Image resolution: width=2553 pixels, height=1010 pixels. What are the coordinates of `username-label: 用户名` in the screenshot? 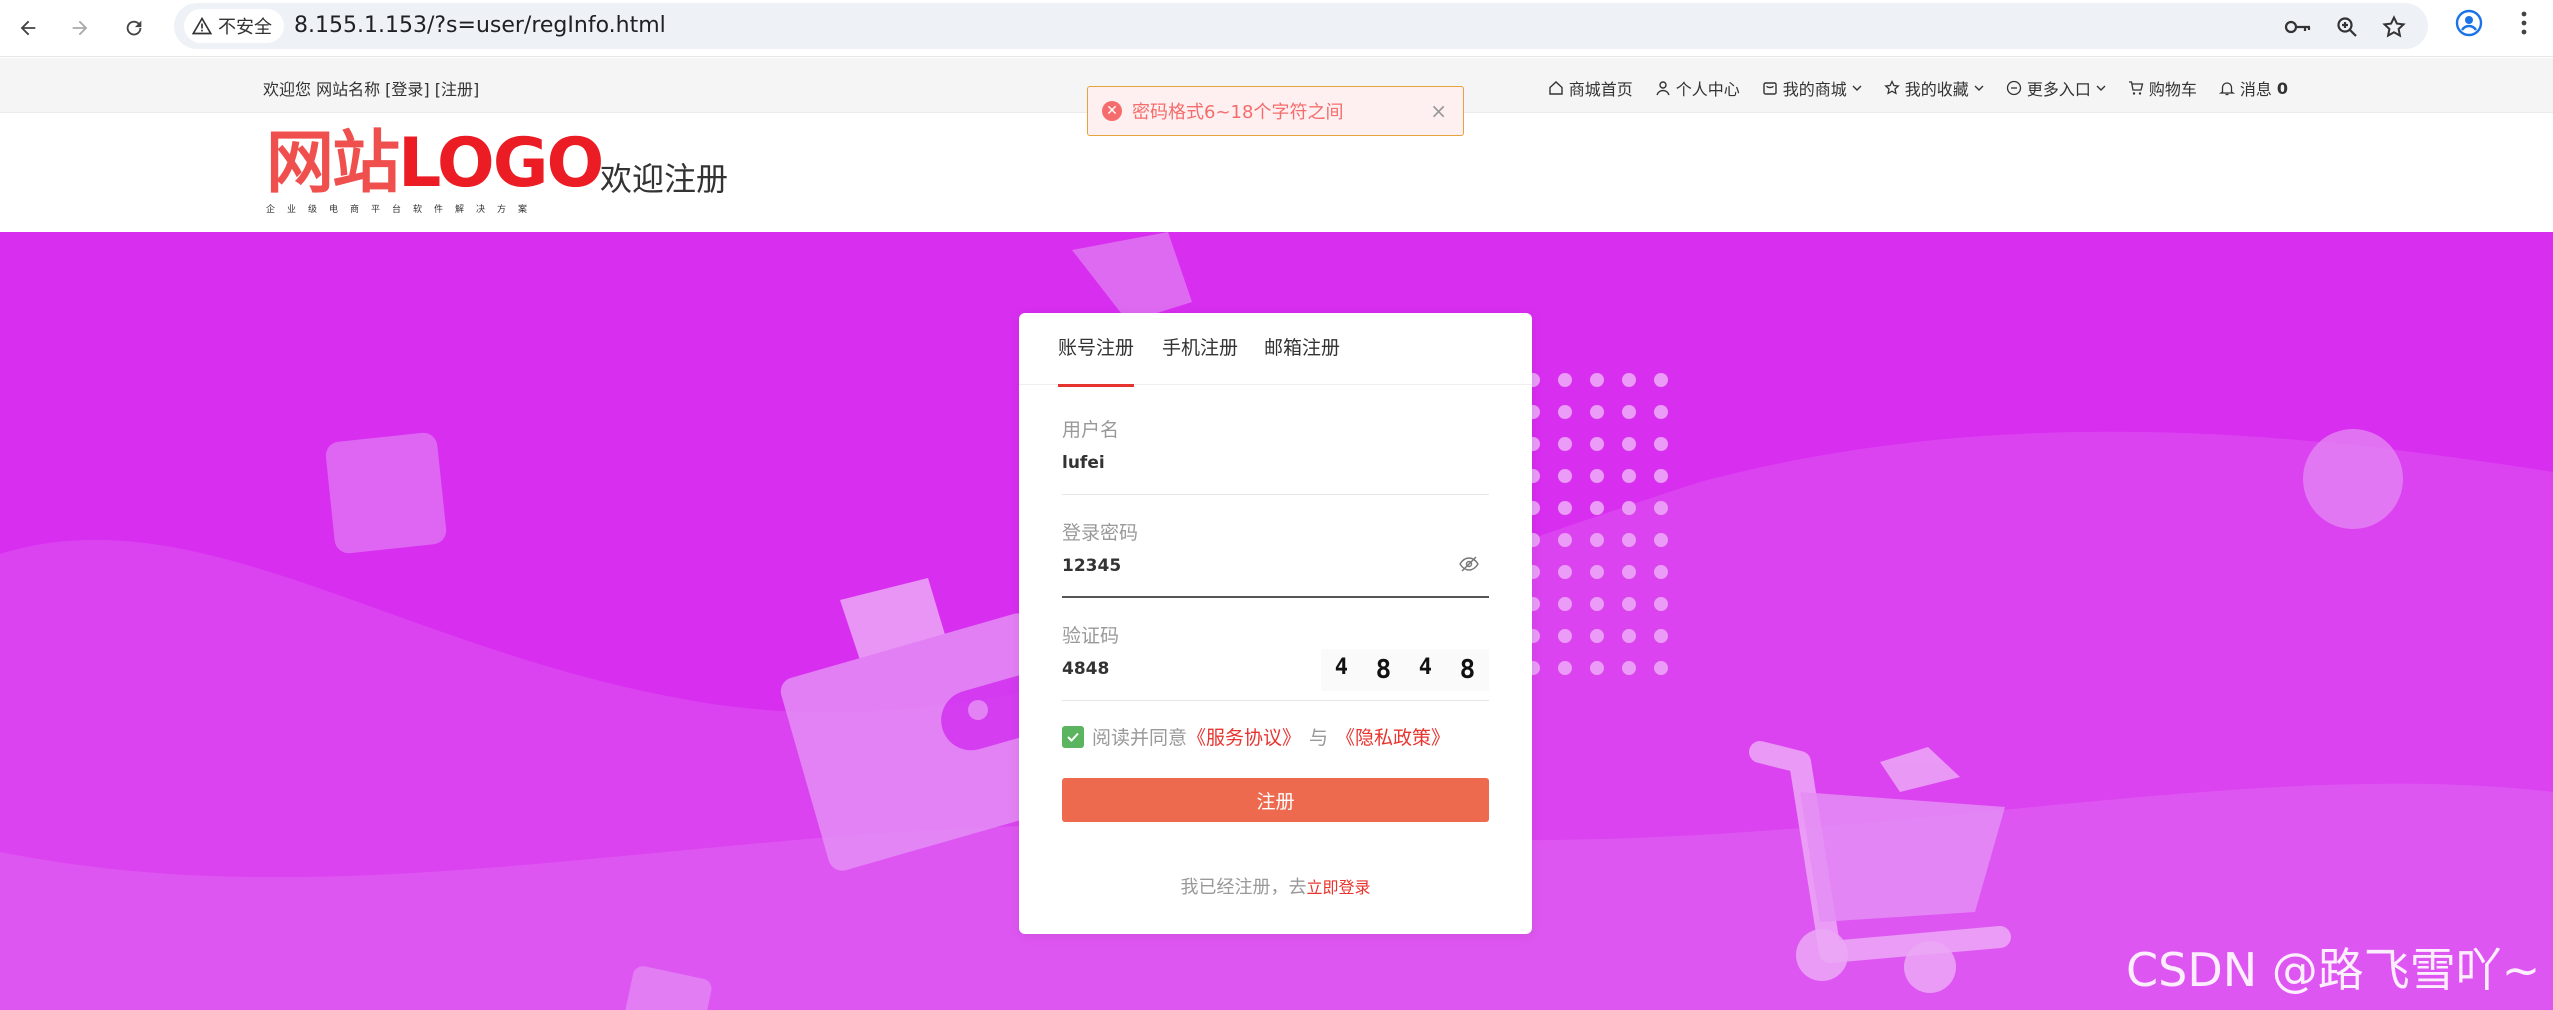 It's located at (1091, 430).